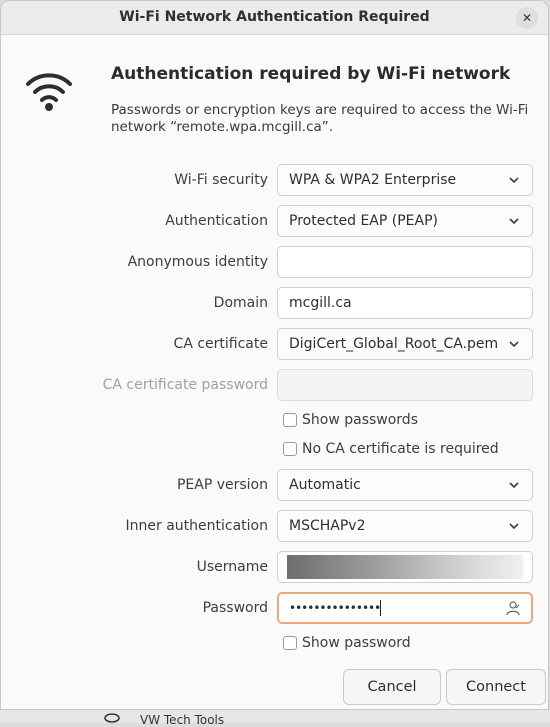 The image size is (550, 727). I want to click on show-passwords-checkbox-row: Show passwords, so click(350, 420).